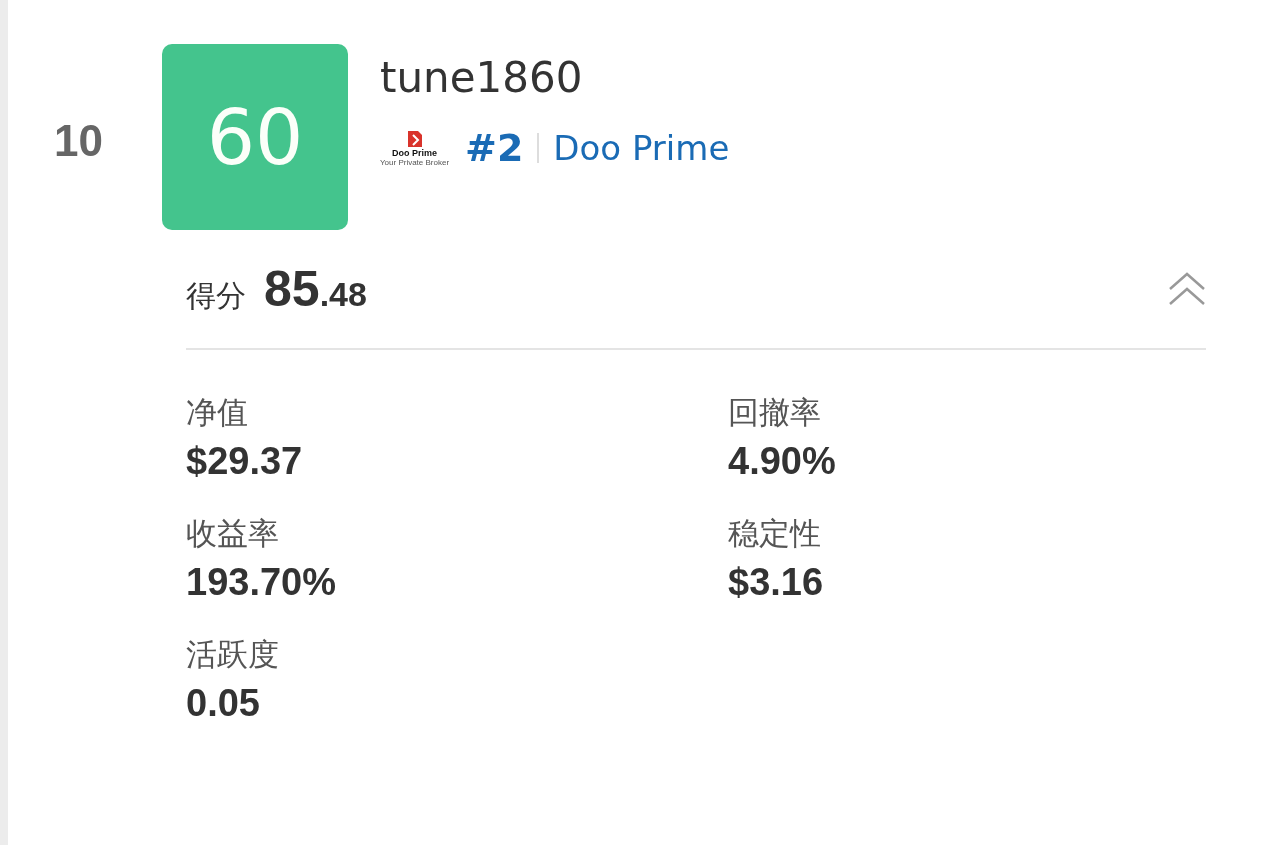 Image resolution: width=1280 pixels, height=845 pixels. What do you see at coordinates (494, 148) in the screenshot?
I see `broker-position: #2` at bounding box center [494, 148].